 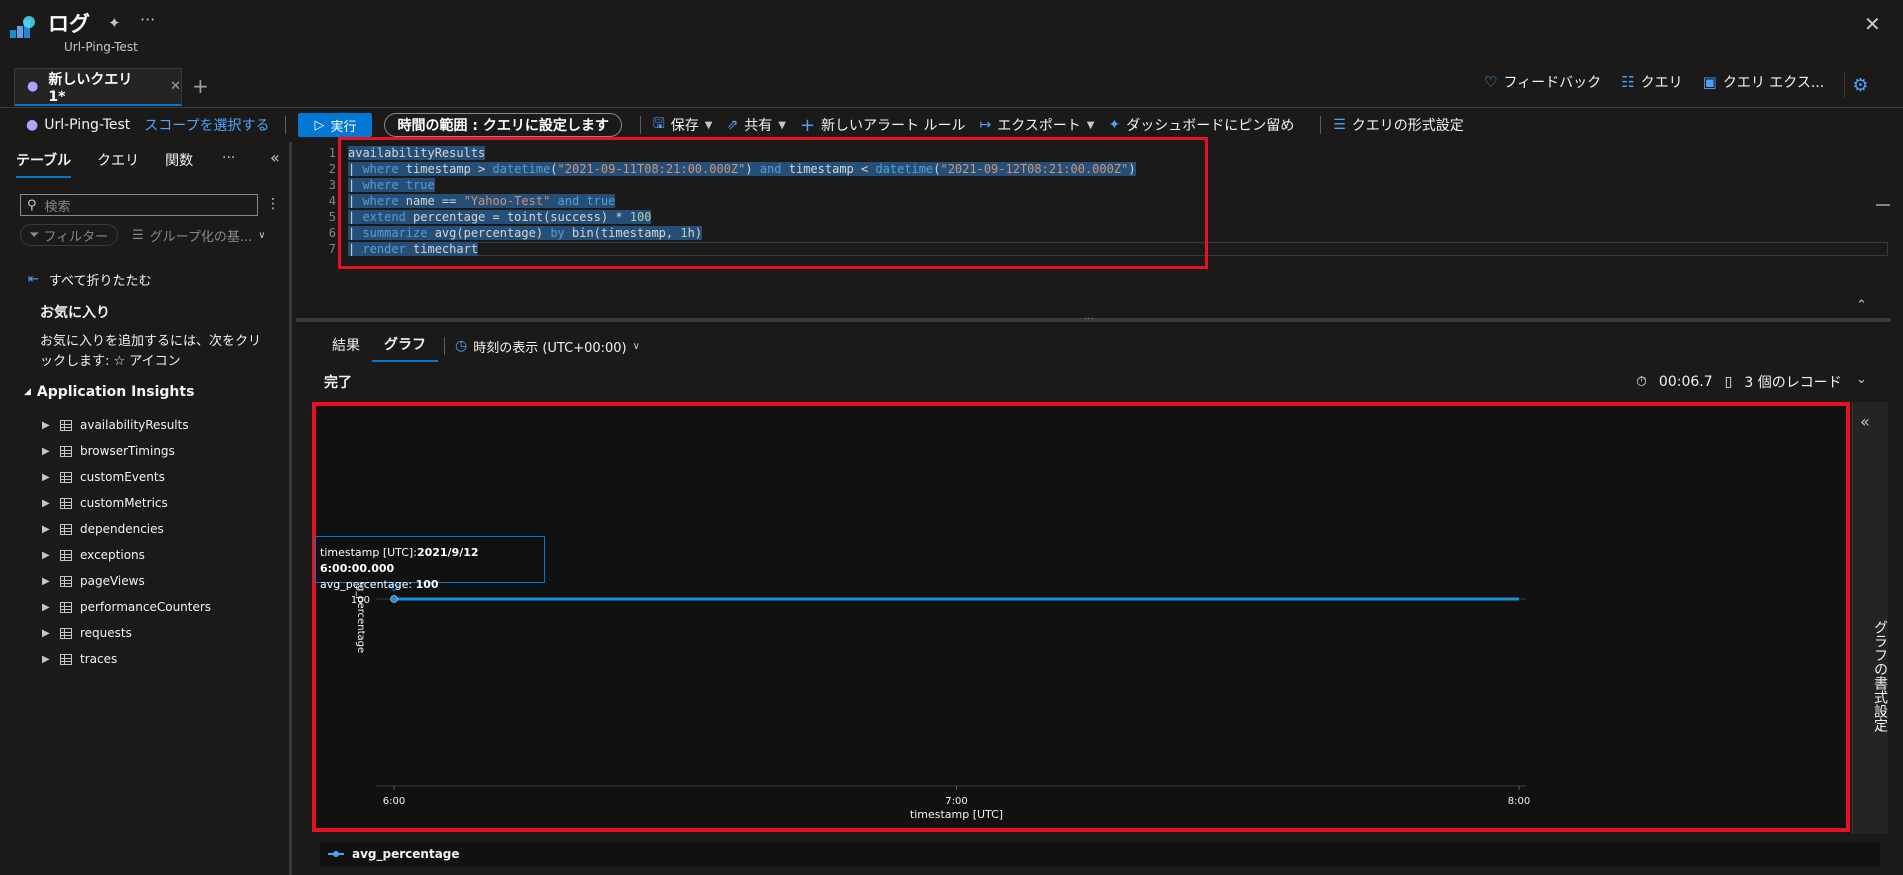 What do you see at coordinates (114, 23) in the screenshot?
I see `pin-icon: ✦` at bounding box center [114, 23].